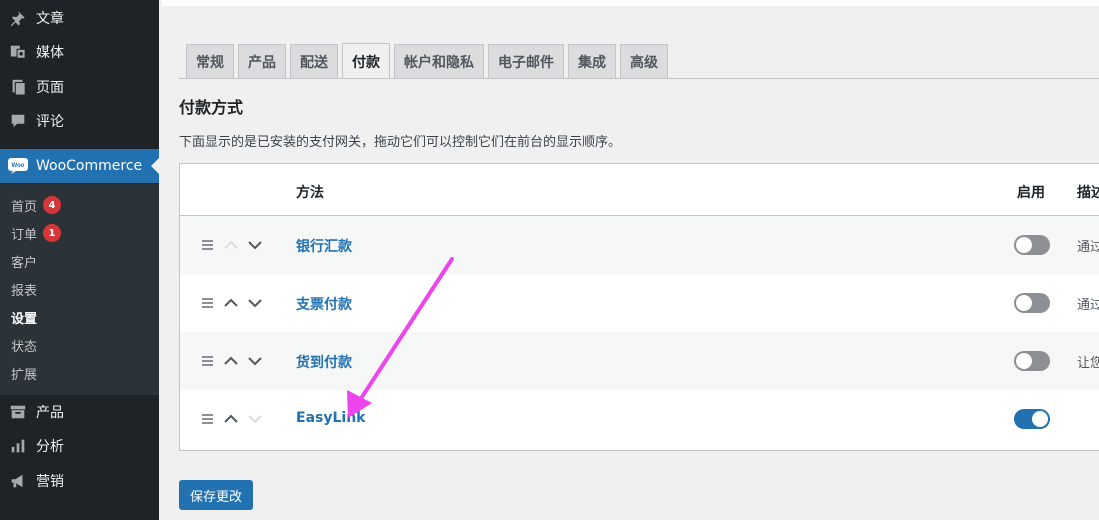 This screenshot has width=1099, height=520. Describe the element at coordinates (1088, 363) in the screenshot. I see `method-description: 让您` at that location.